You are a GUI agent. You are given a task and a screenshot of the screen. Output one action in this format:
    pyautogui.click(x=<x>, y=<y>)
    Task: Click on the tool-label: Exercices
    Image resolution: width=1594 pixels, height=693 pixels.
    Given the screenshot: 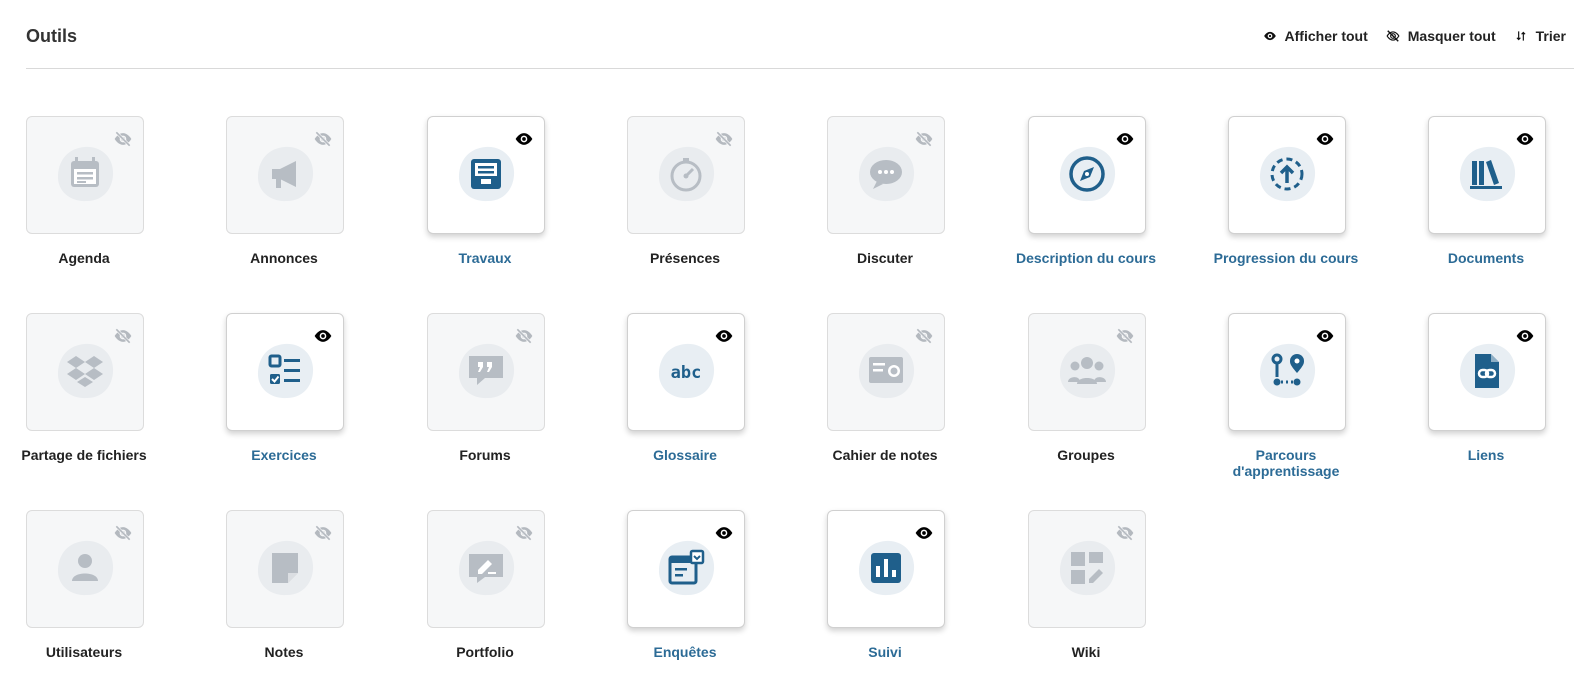 What is the action you would take?
    pyautogui.click(x=284, y=455)
    